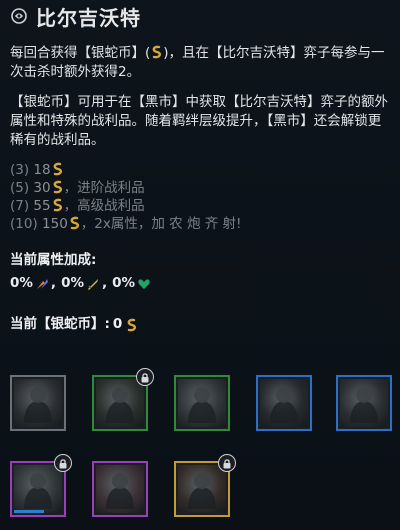 The image size is (400, 530). What do you see at coordinates (42, 283) in the screenshot?
I see `attack-damage-ability-power-icon` at bounding box center [42, 283].